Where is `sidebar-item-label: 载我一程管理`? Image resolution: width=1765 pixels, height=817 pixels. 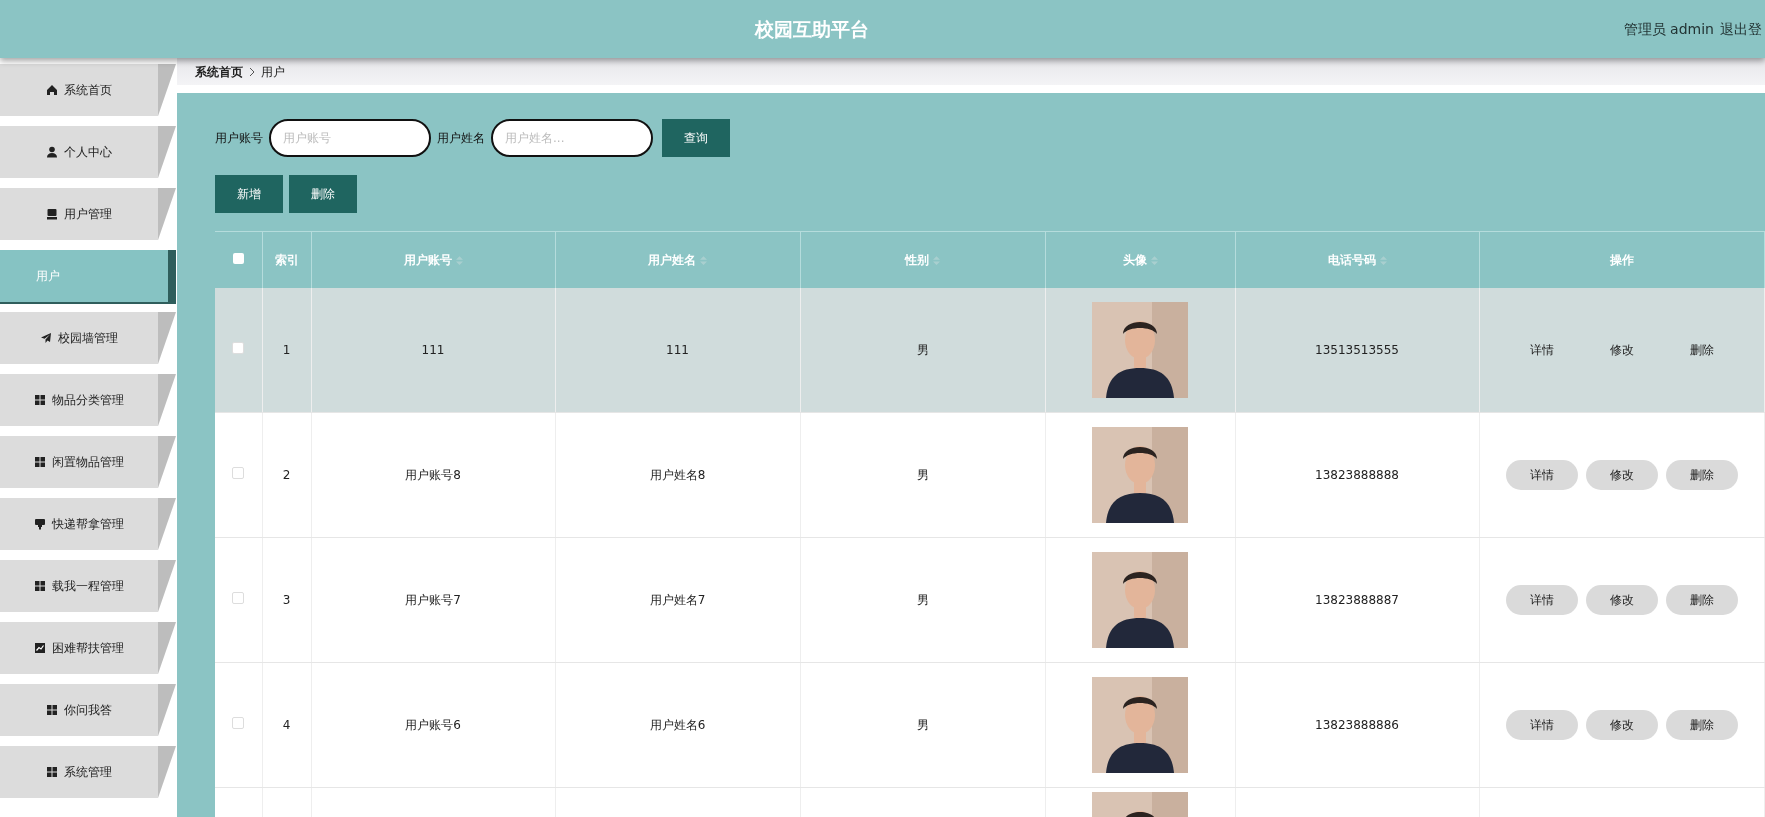 sidebar-item-label: 载我一程管理 is located at coordinates (88, 586).